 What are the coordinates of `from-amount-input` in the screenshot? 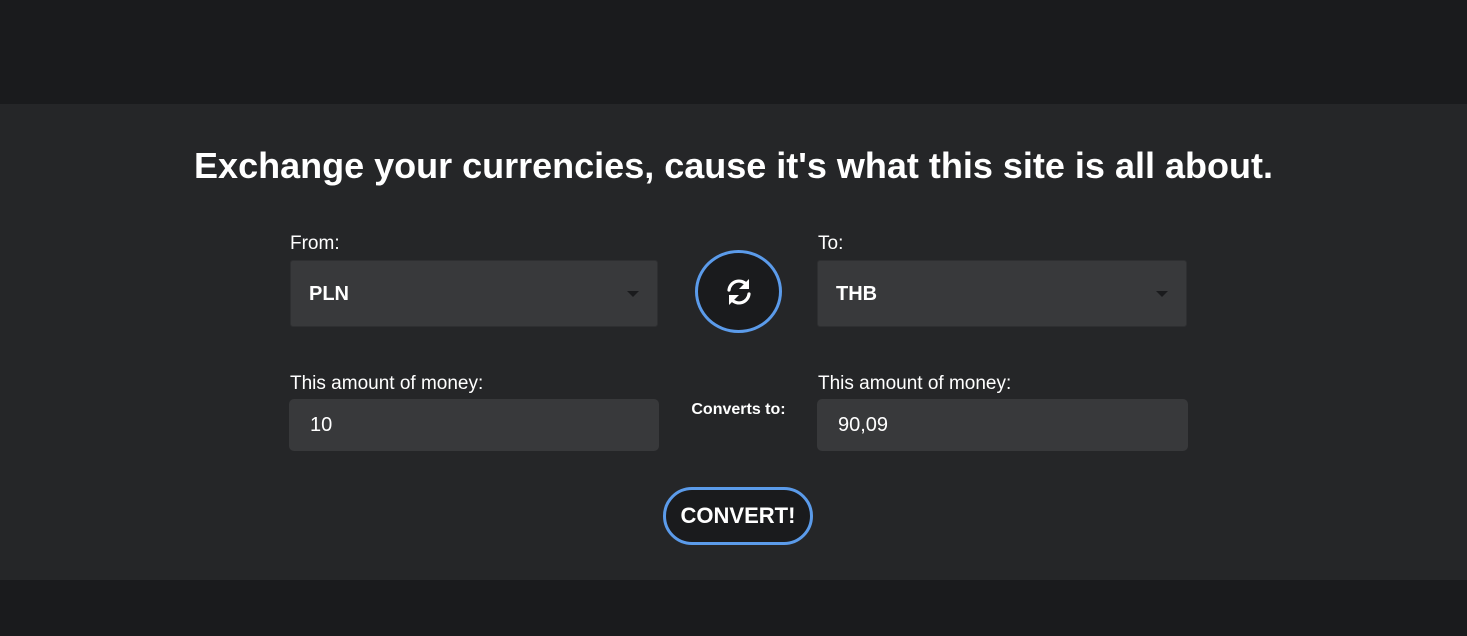 It's located at (474, 425).